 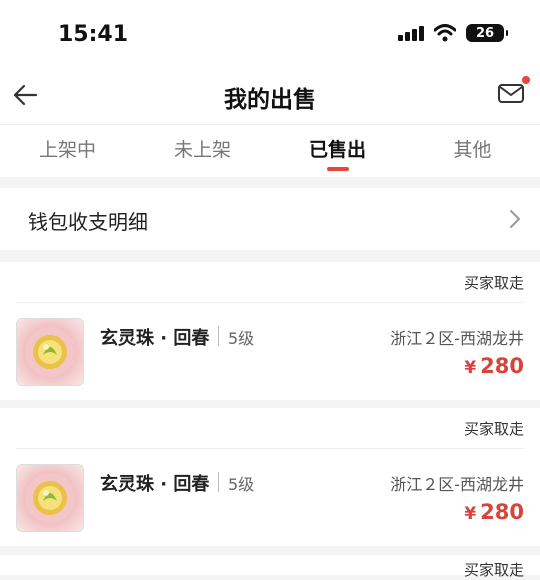 What do you see at coordinates (515, 219) in the screenshot?
I see `chevron-right-icon` at bounding box center [515, 219].